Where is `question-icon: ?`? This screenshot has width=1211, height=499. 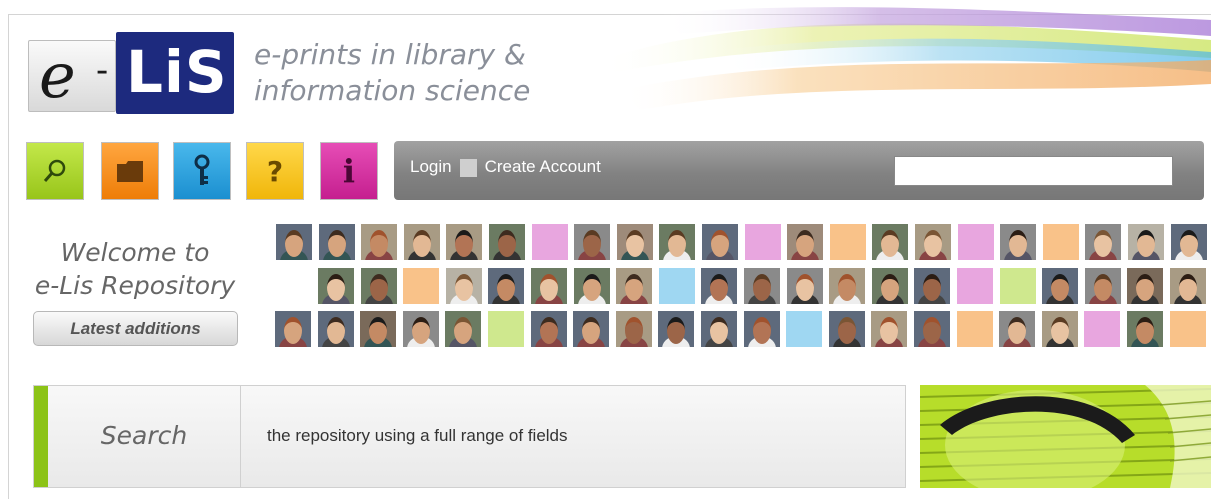
question-icon: ? is located at coordinates (275, 171).